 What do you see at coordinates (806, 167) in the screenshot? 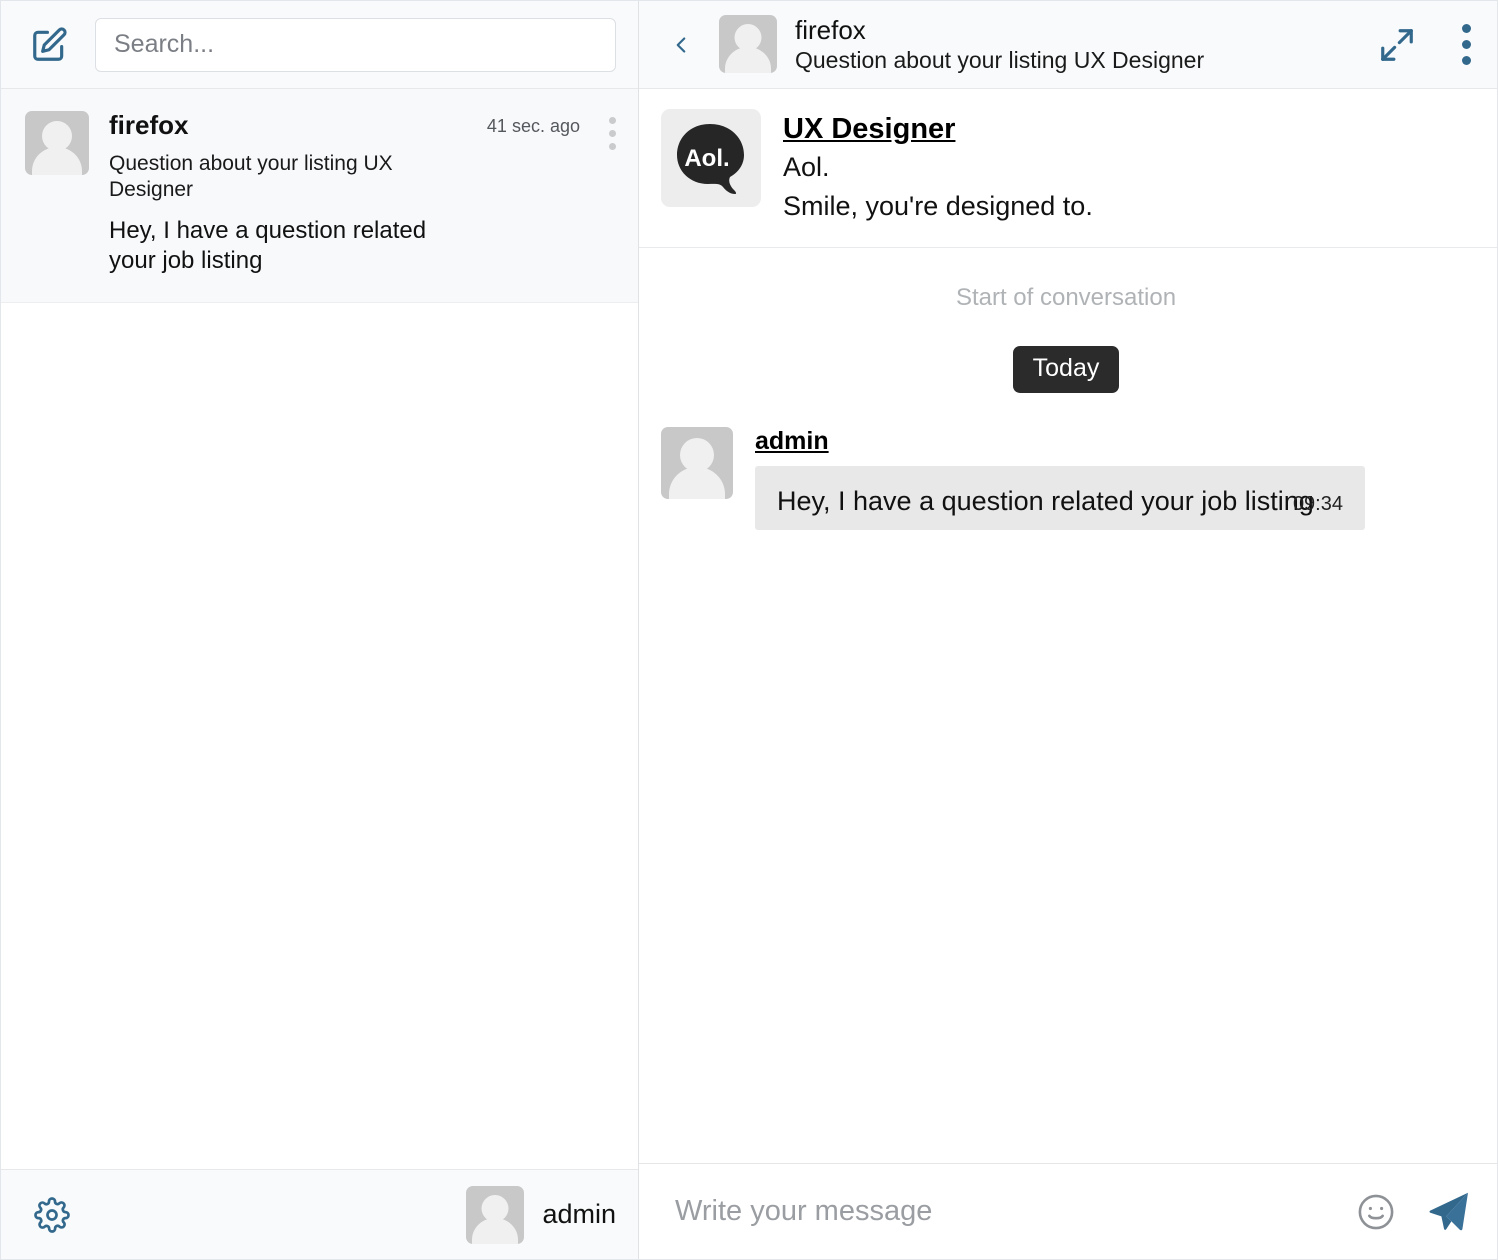
I see `listing-company: Aol.` at bounding box center [806, 167].